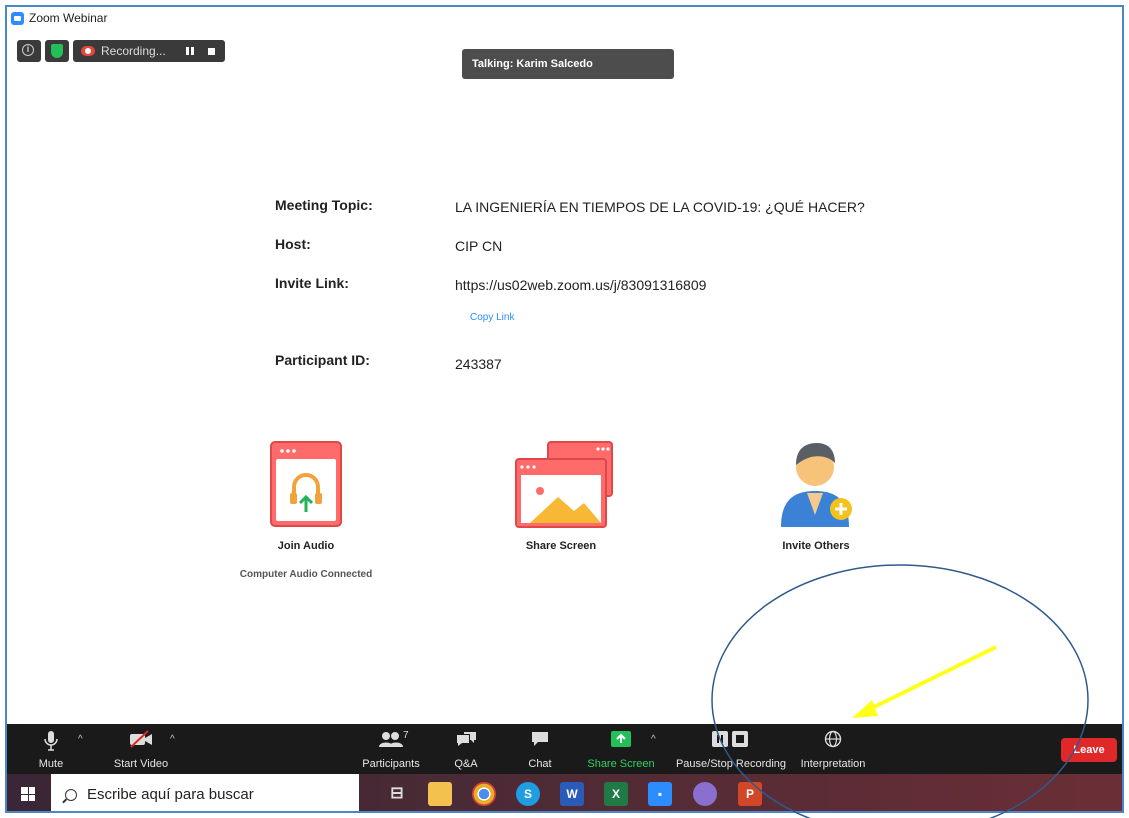 Image resolution: width=1129 pixels, height=818 pixels. Describe the element at coordinates (660, 794) in the screenshot. I see `zoom-taskbar-icon: ▪` at that location.